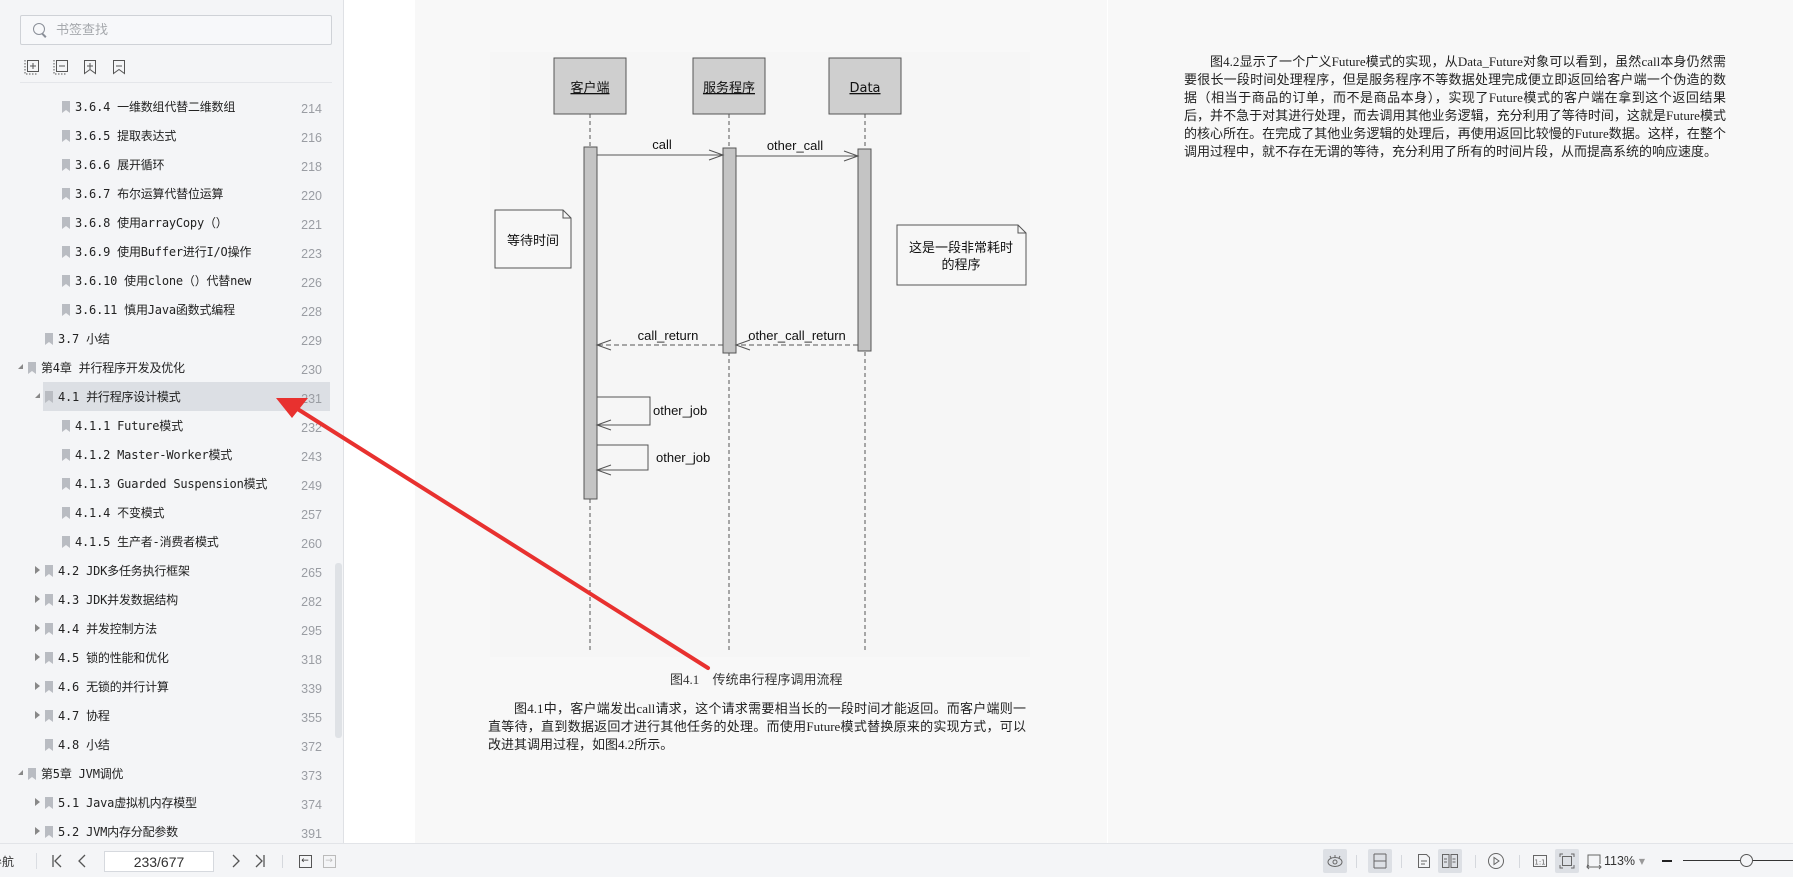 This screenshot has height=877, width=1793. What do you see at coordinates (165, 135) in the screenshot?
I see `bookmark-item: 3.6.5 提取表达式 216` at bounding box center [165, 135].